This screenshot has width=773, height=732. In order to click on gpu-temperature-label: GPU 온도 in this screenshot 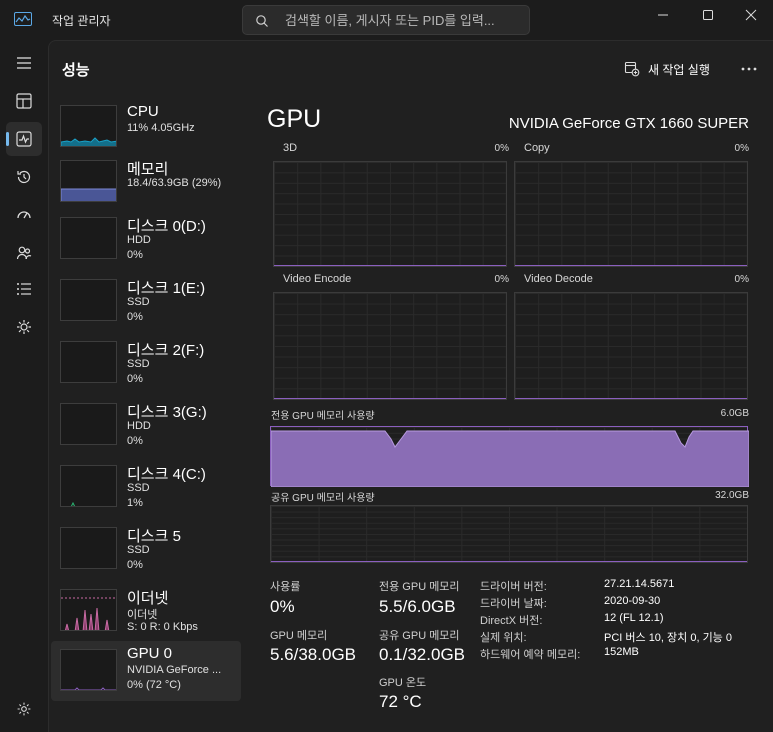, I will do `click(403, 683)`.